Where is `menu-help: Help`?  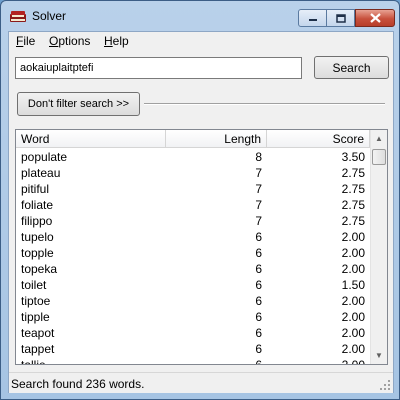
menu-help: Help is located at coordinates (116, 41).